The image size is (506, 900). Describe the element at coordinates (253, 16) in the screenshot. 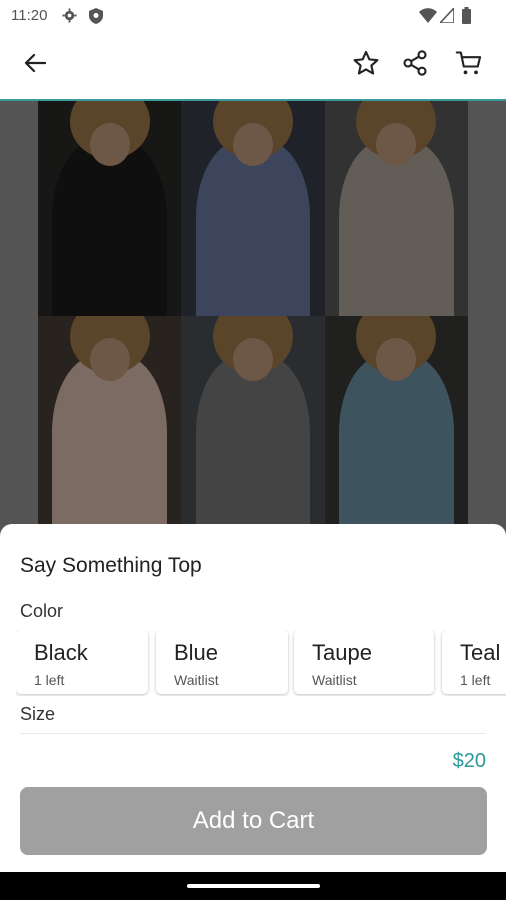

I see `status-bar: 11:20` at that location.